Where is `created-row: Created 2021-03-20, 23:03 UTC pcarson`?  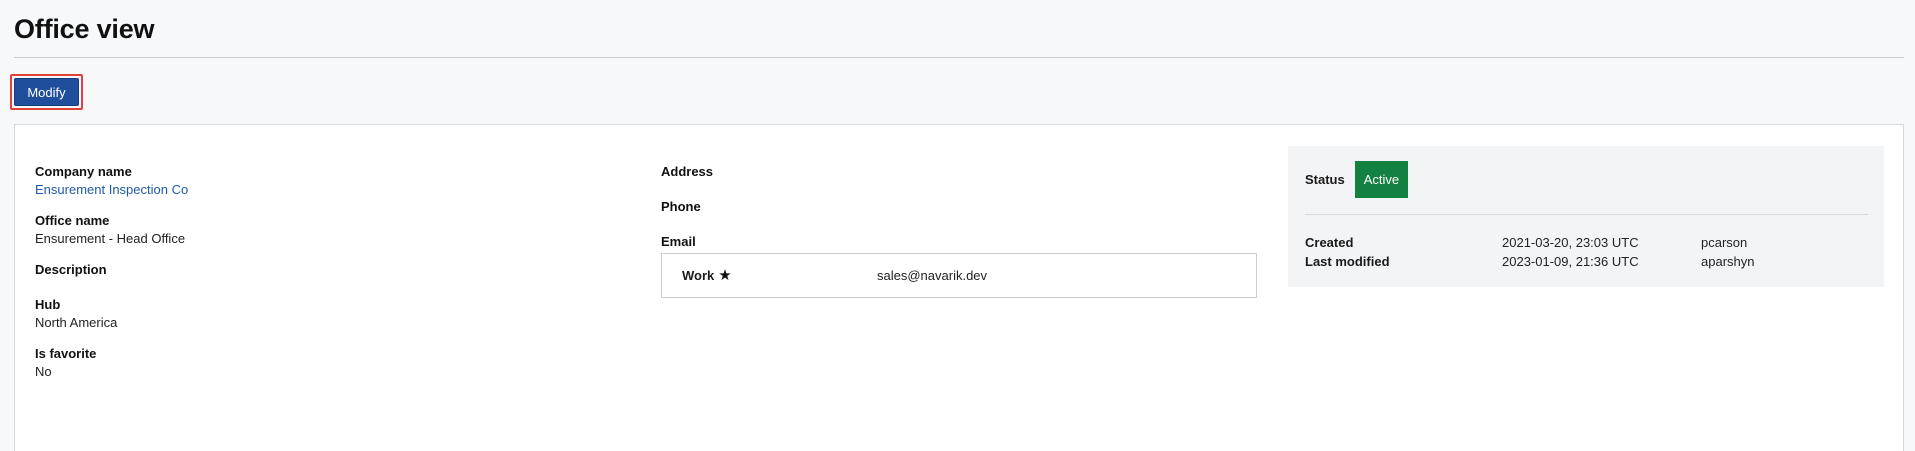
created-row: Created 2021-03-20, 23:03 UTC pcarson is located at coordinates (1585, 244).